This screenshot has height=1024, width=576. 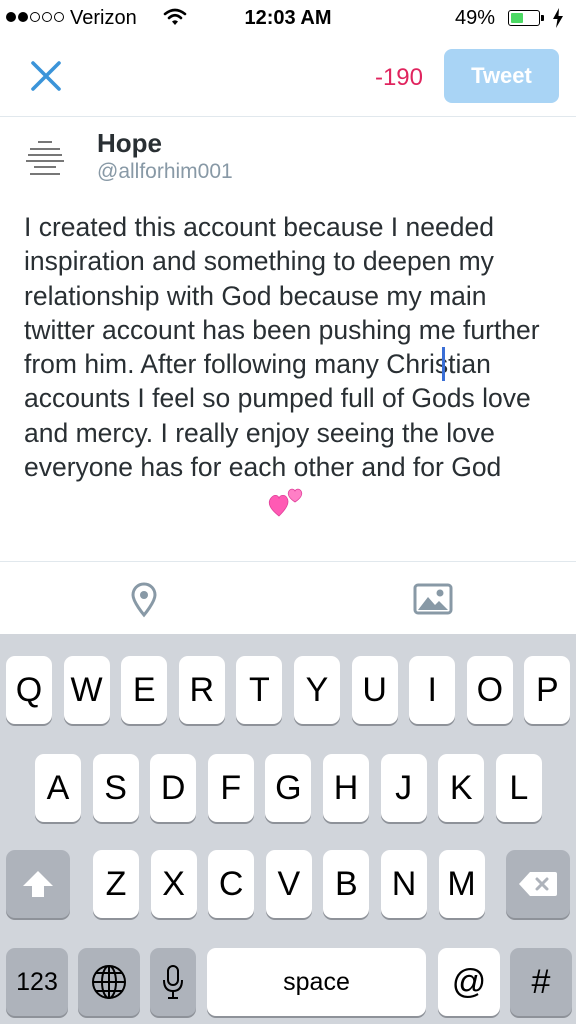 I want to click on battery-level, so click(x=517, y=17).